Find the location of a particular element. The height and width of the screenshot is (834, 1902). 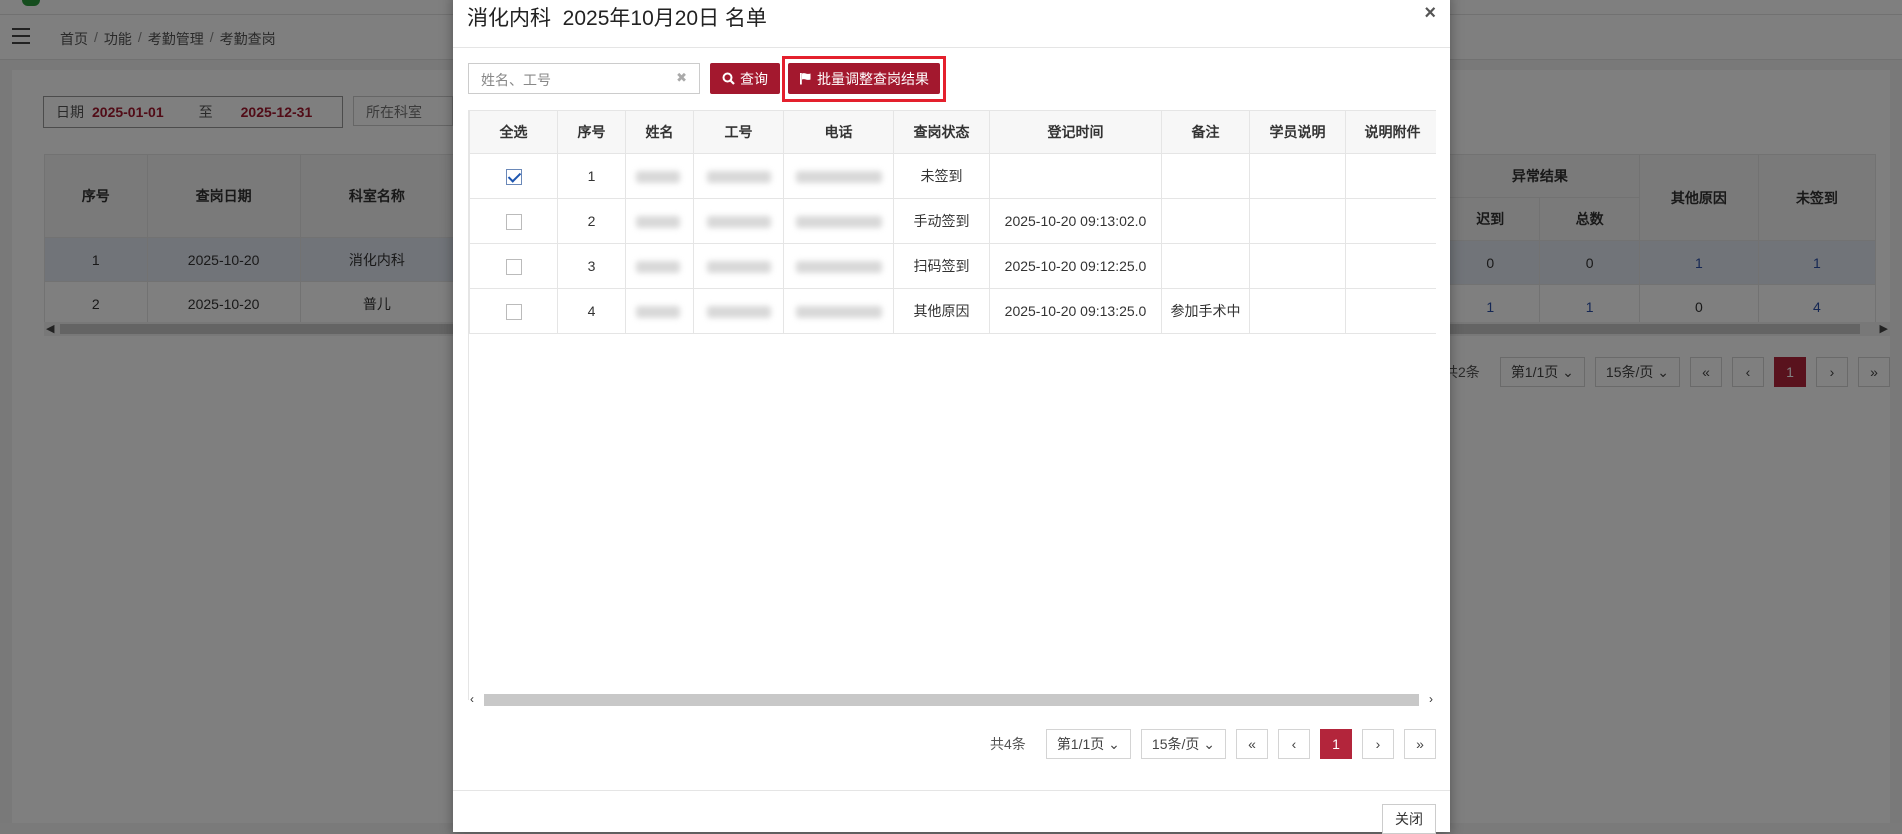

search-button: 查询 is located at coordinates (745, 78).